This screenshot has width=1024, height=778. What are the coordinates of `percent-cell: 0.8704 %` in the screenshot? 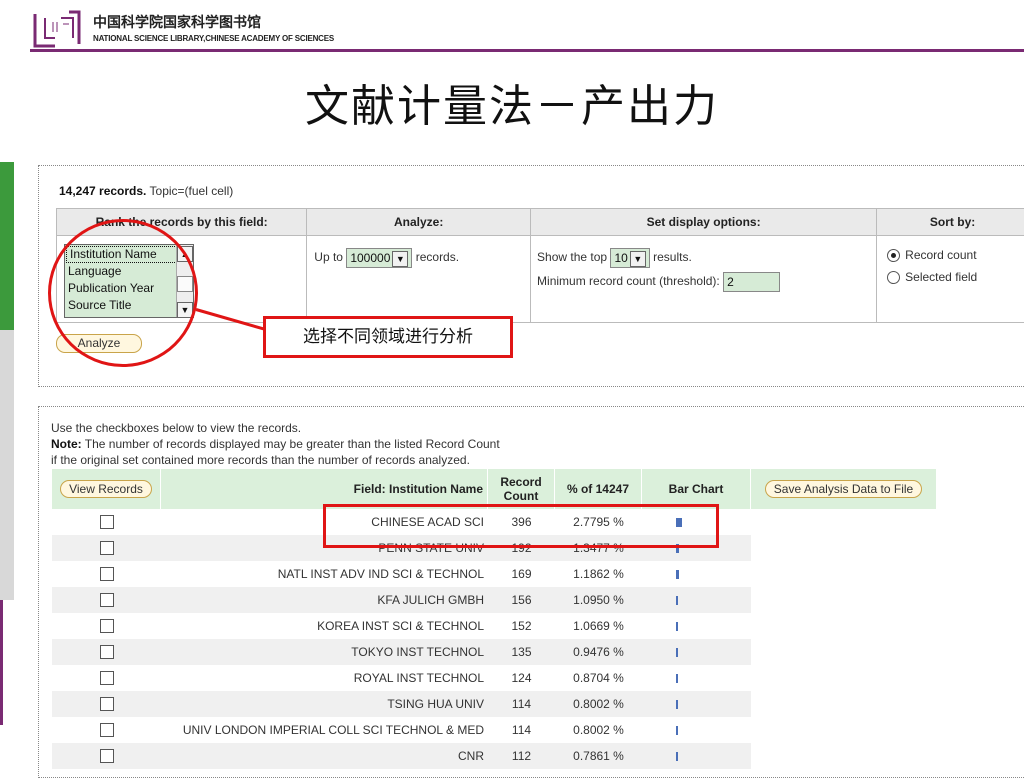 It's located at (598, 678).